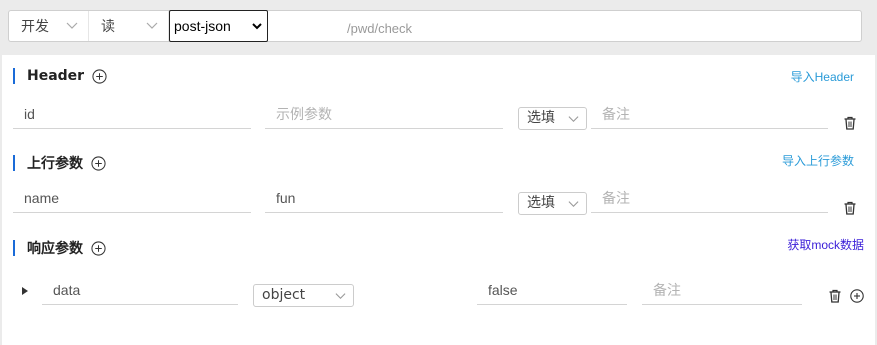 This screenshot has height=345, width=877. What do you see at coordinates (129, 26) in the screenshot?
I see `read-write-select: 读` at bounding box center [129, 26].